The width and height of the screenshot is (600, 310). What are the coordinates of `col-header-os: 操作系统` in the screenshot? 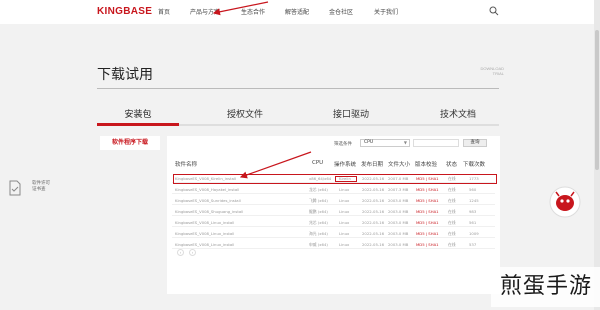 It's located at (345, 165).